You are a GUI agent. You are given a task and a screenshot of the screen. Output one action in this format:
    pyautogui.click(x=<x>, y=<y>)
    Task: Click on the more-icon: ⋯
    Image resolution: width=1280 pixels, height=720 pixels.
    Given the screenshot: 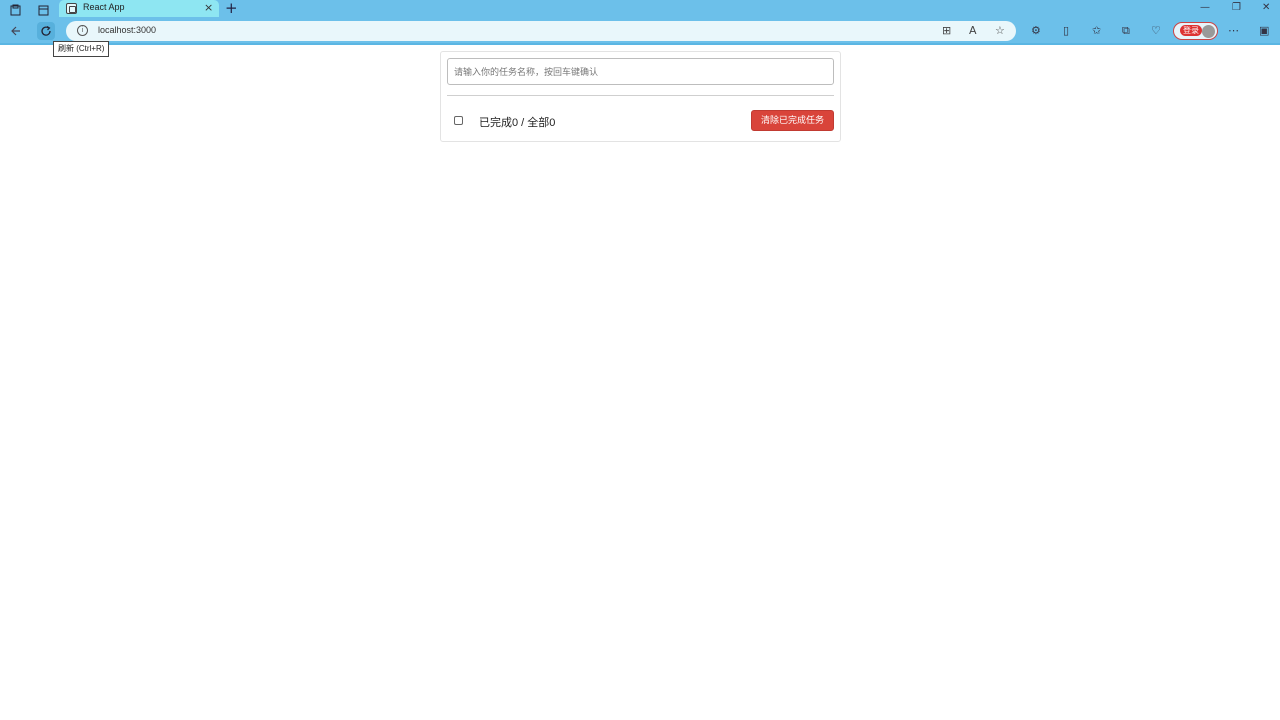 What is the action you would take?
    pyautogui.click(x=1233, y=31)
    